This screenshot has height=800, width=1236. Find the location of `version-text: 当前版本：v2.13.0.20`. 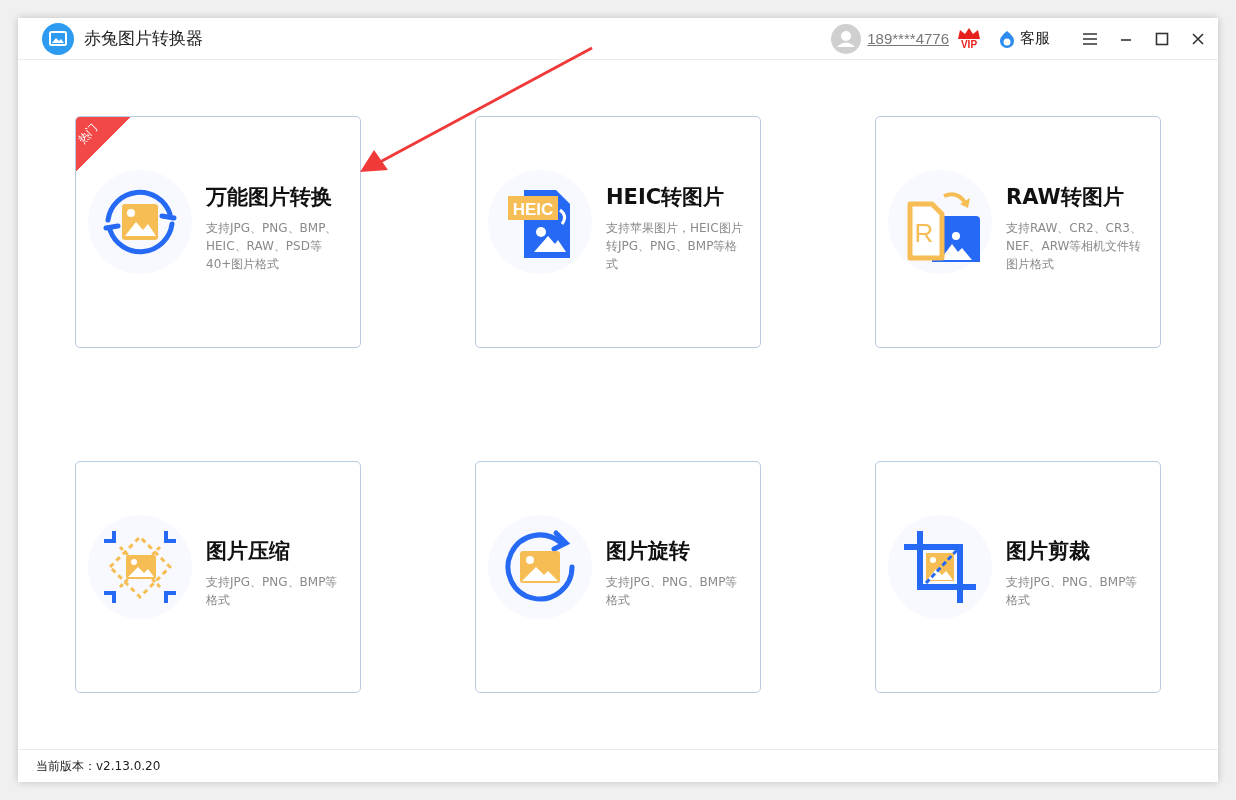

version-text: 当前版本：v2.13.0.20 is located at coordinates (98, 766).